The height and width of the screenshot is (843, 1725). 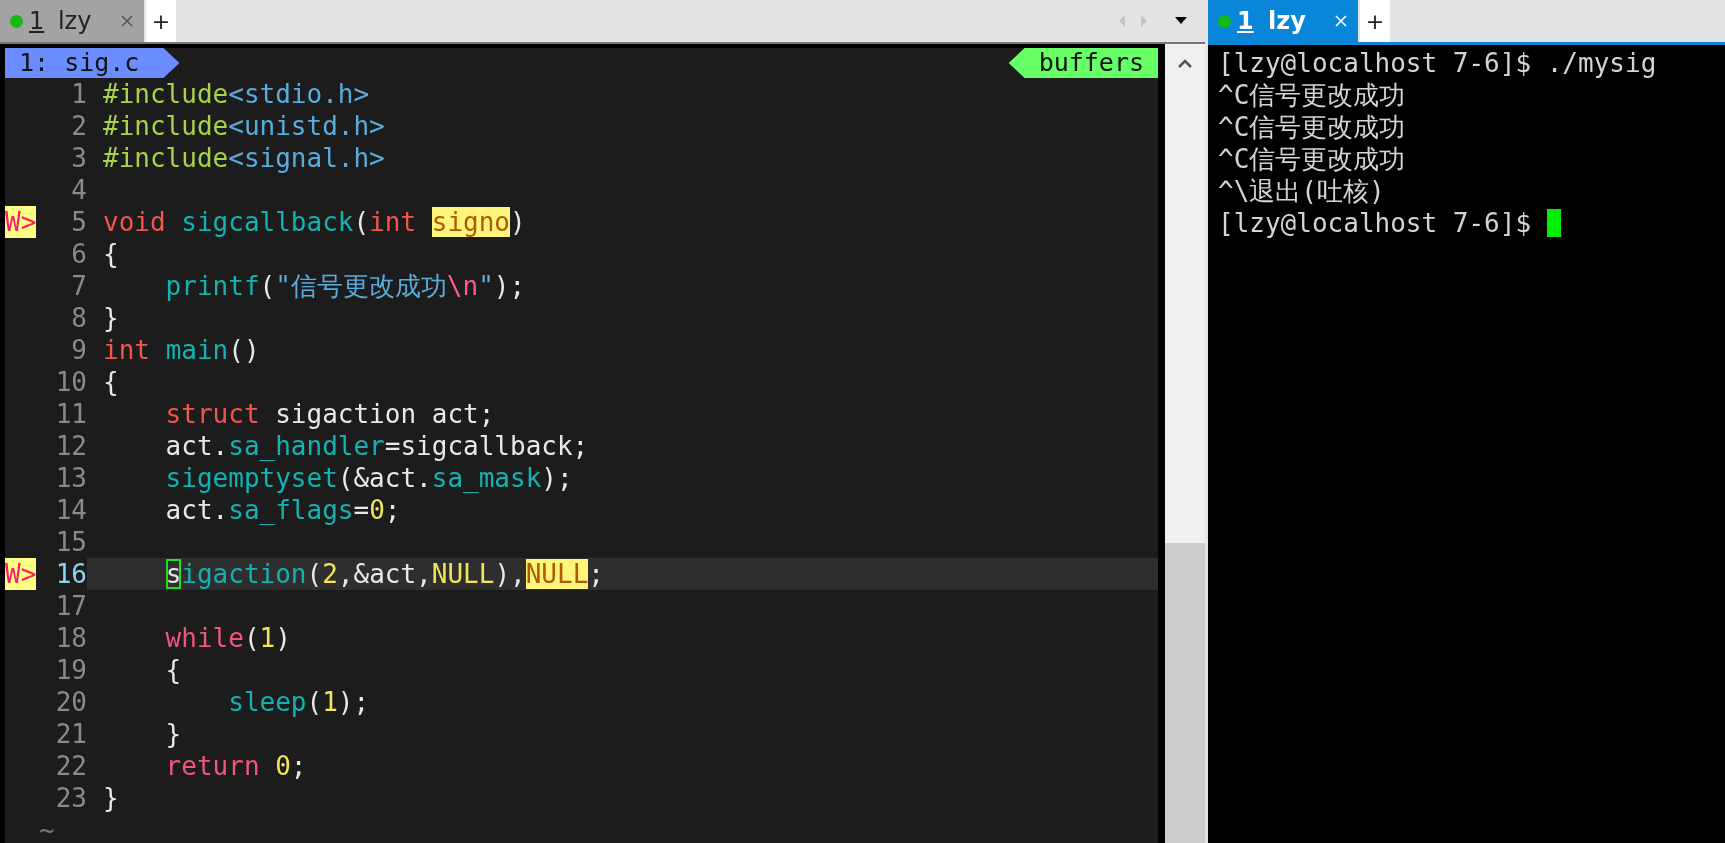 I want to click on close-icon, so click(x=127, y=21).